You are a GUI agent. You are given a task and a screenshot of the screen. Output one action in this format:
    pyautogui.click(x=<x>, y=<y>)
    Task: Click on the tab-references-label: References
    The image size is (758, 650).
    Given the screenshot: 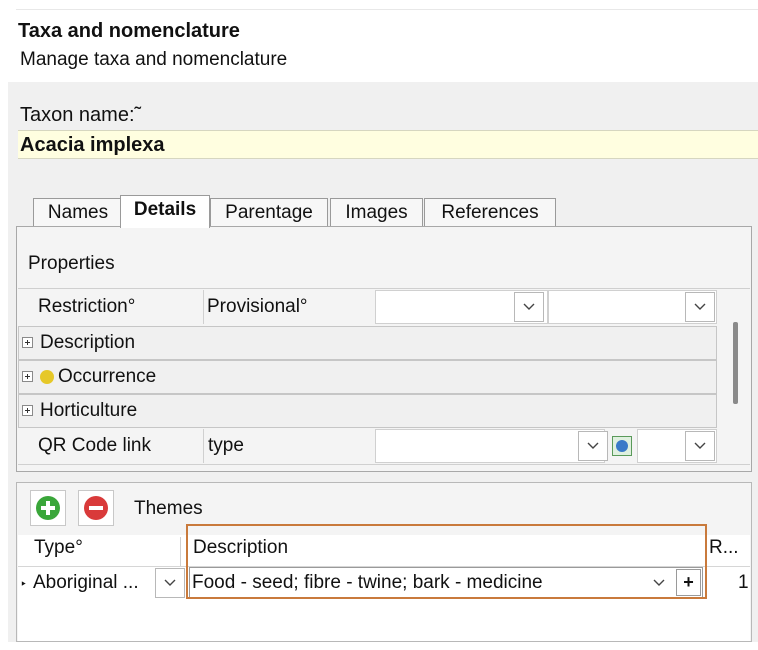 What is the action you would take?
    pyautogui.click(x=490, y=212)
    